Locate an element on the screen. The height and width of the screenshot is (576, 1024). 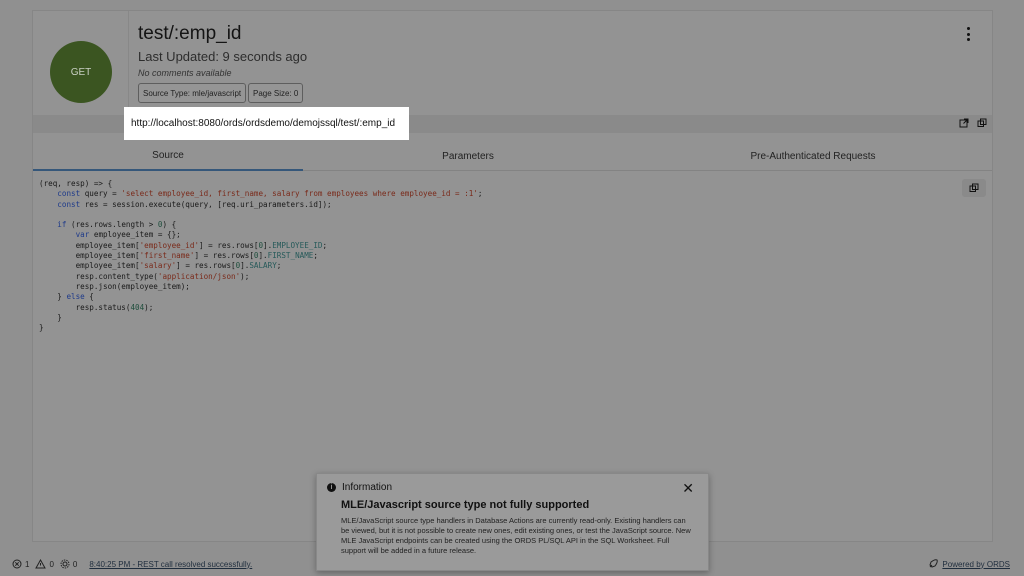
powered-by-link: Powered by ORDS is located at coordinates (969, 564).